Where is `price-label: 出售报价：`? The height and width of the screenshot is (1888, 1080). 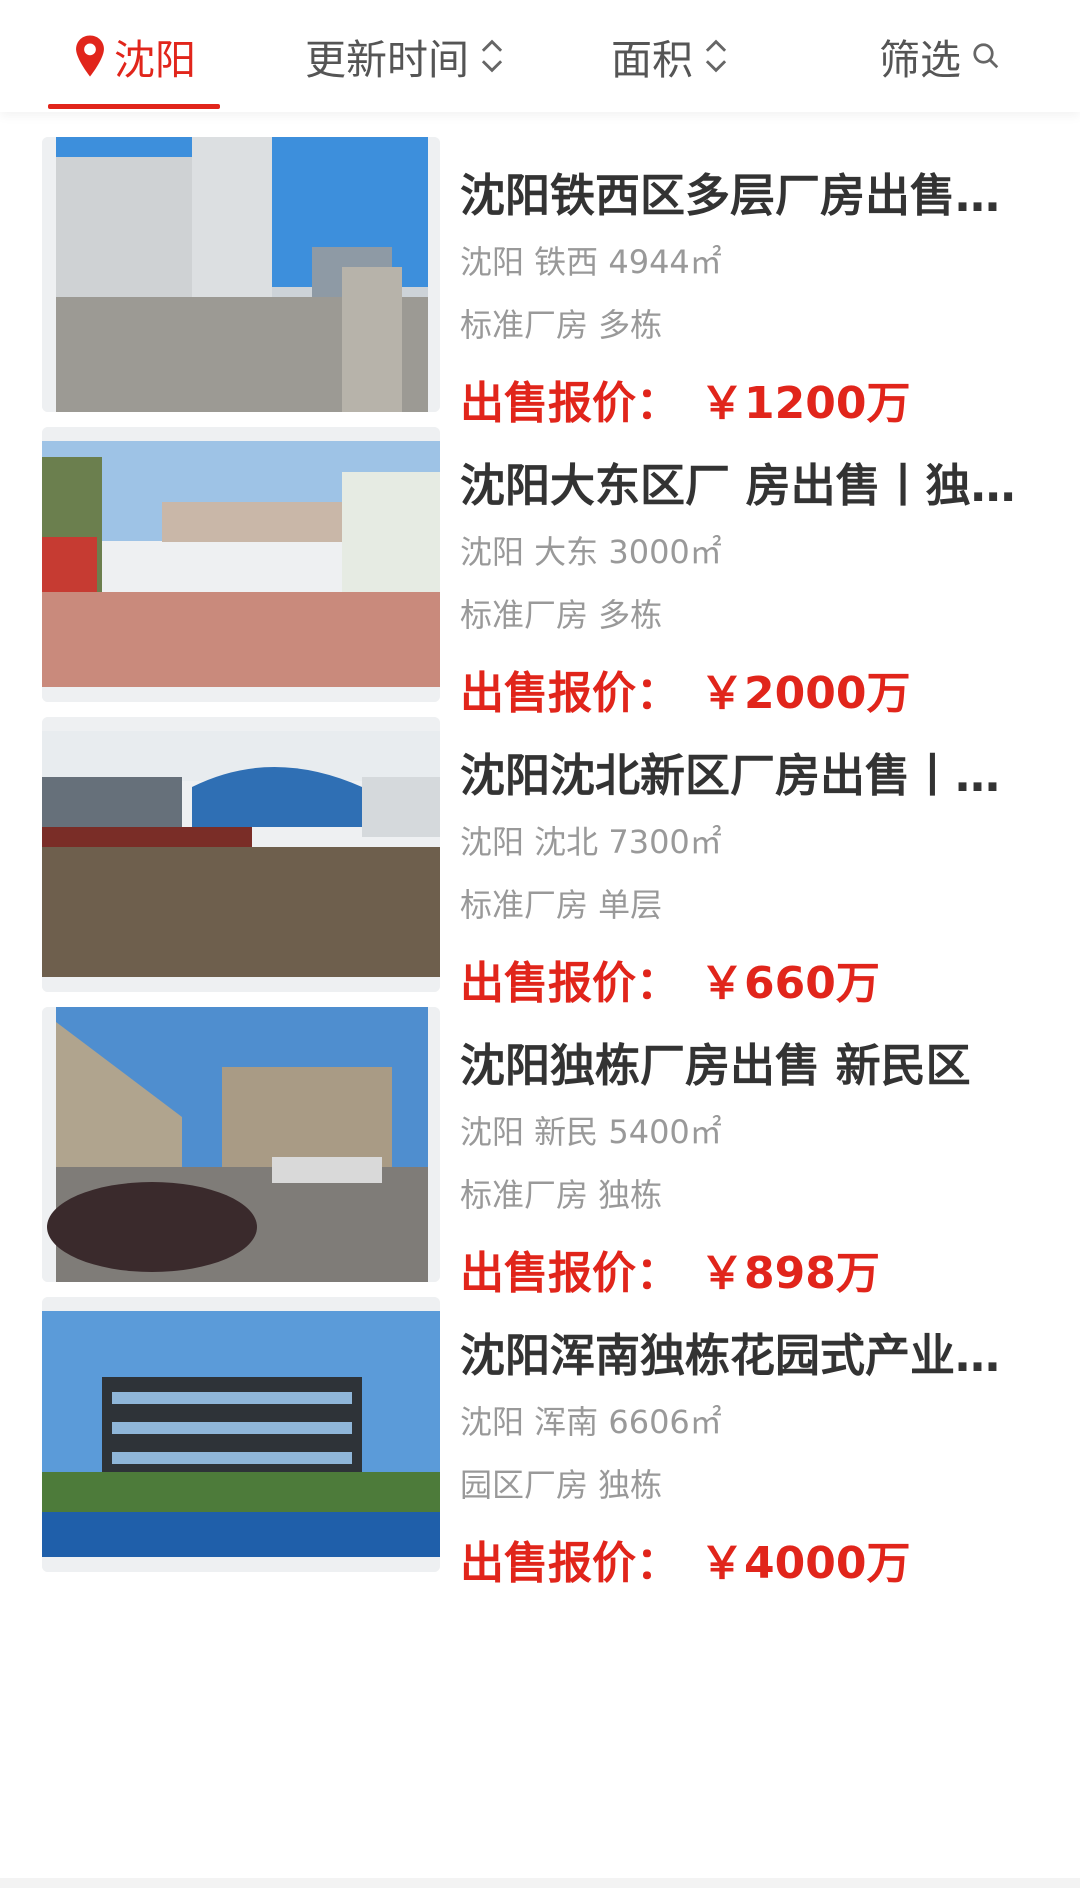 price-label: 出售报价： is located at coordinates (570, 1563).